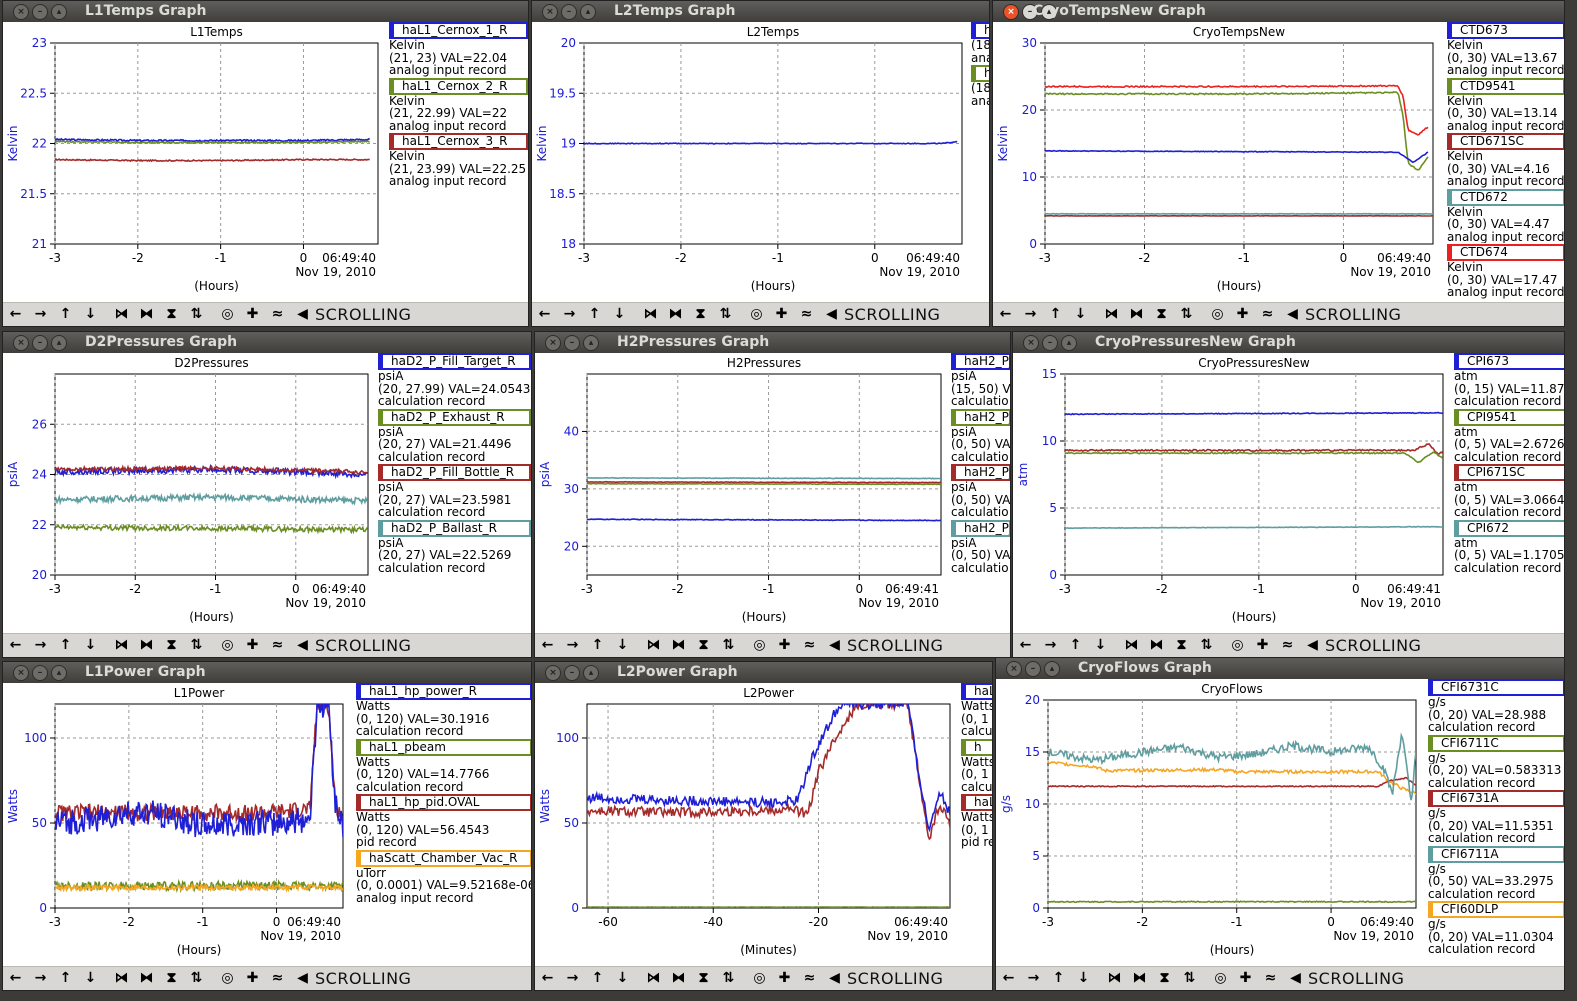 This screenshot has width=1577, height=1001. Describe the element at coordinates (1278, 11) in the screenshot. I see `window-titlebar: × – ▴ CryoTempsNew Graph` at that location.